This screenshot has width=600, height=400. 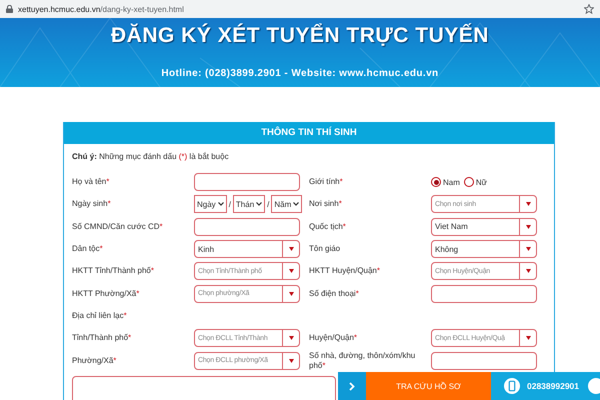 What do you see at coordinates (9, 9) in the screenshot?
I see `lock-icon` at bounding box center [9, 9].